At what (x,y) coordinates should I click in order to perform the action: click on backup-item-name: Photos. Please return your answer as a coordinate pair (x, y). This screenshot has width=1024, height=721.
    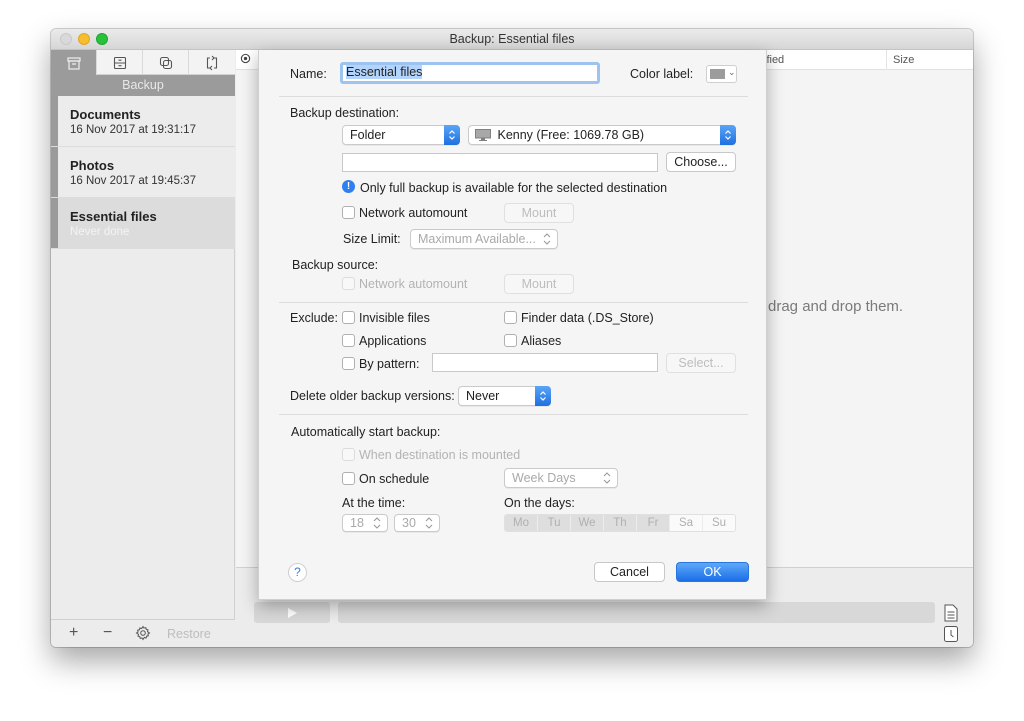
    Looking at the image, I should click on (92, 165).